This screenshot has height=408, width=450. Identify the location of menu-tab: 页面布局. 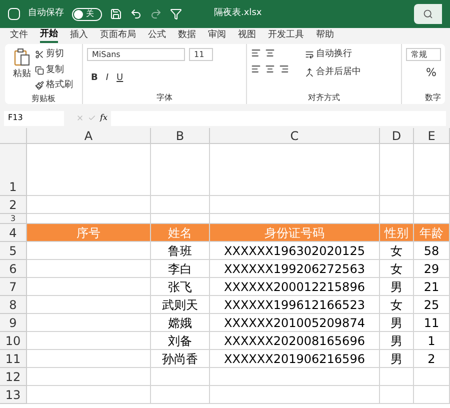
(118, 35).